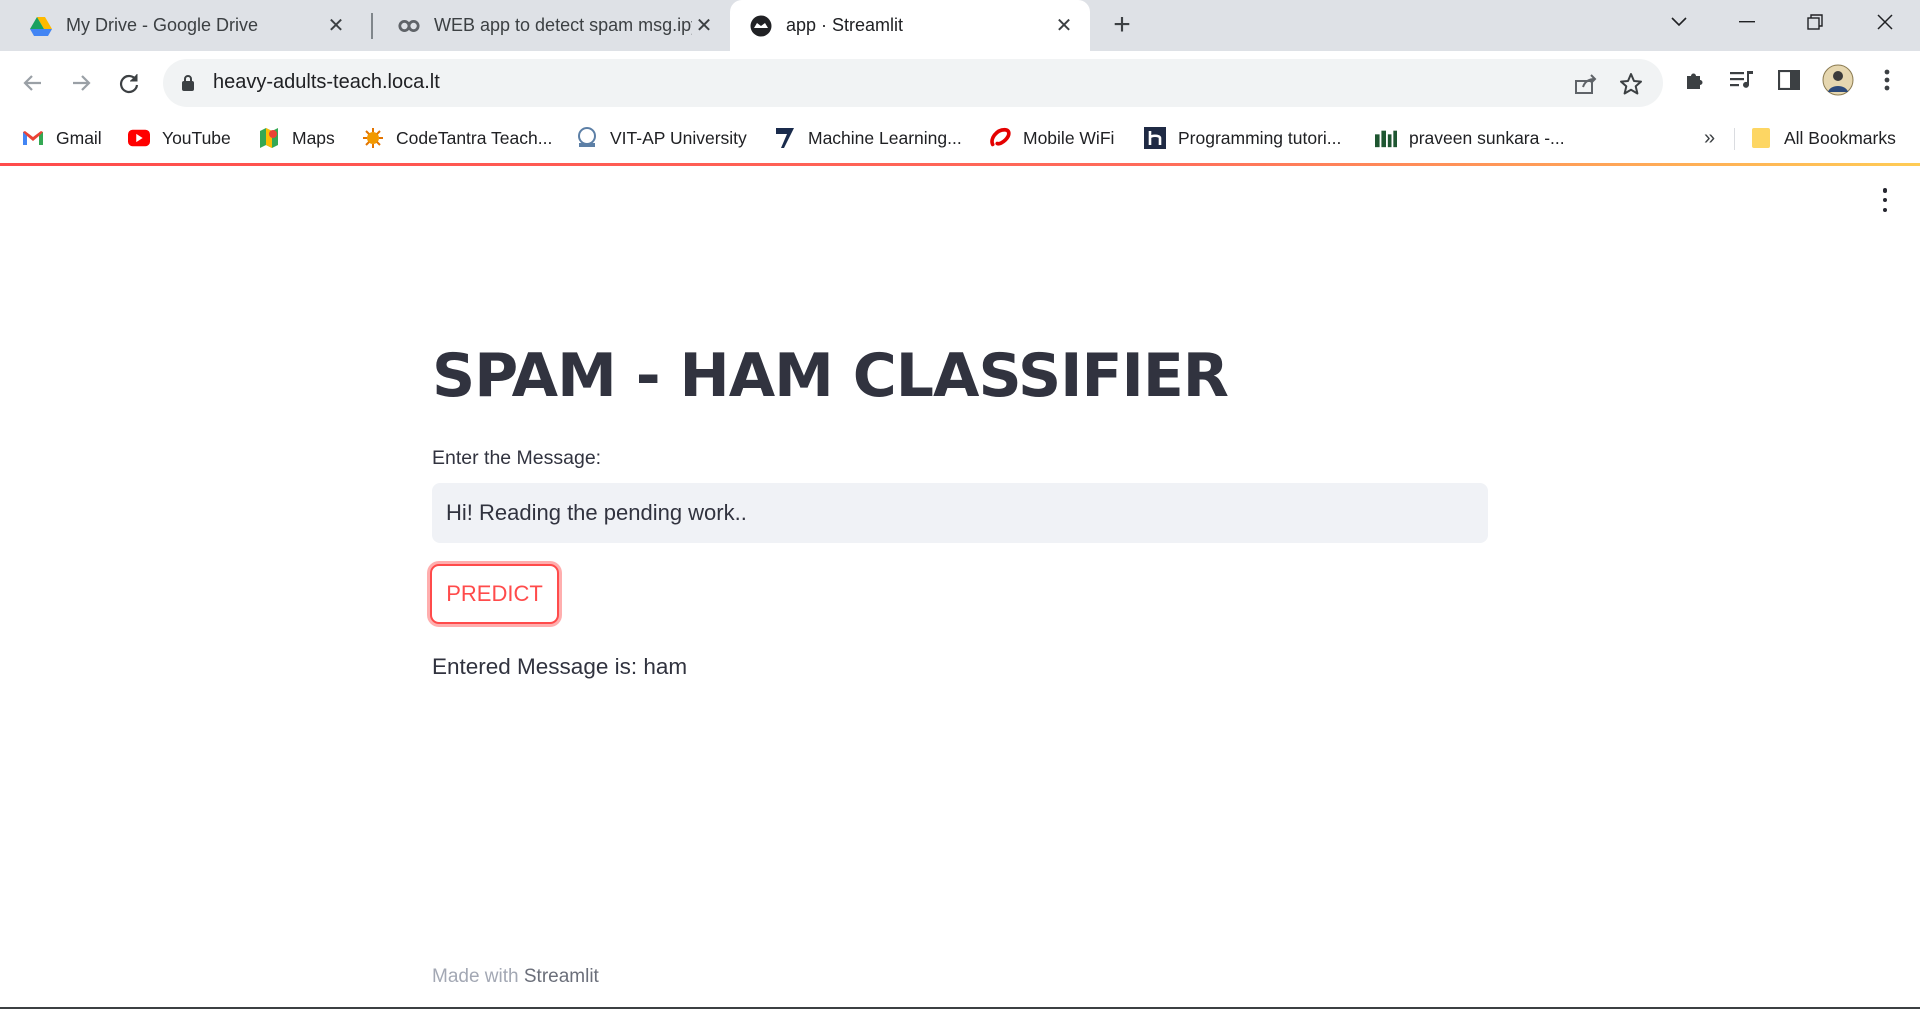  Describe the element at coordinates (41, 26) in the screenshot. I see `google-drive-icon` at that location.